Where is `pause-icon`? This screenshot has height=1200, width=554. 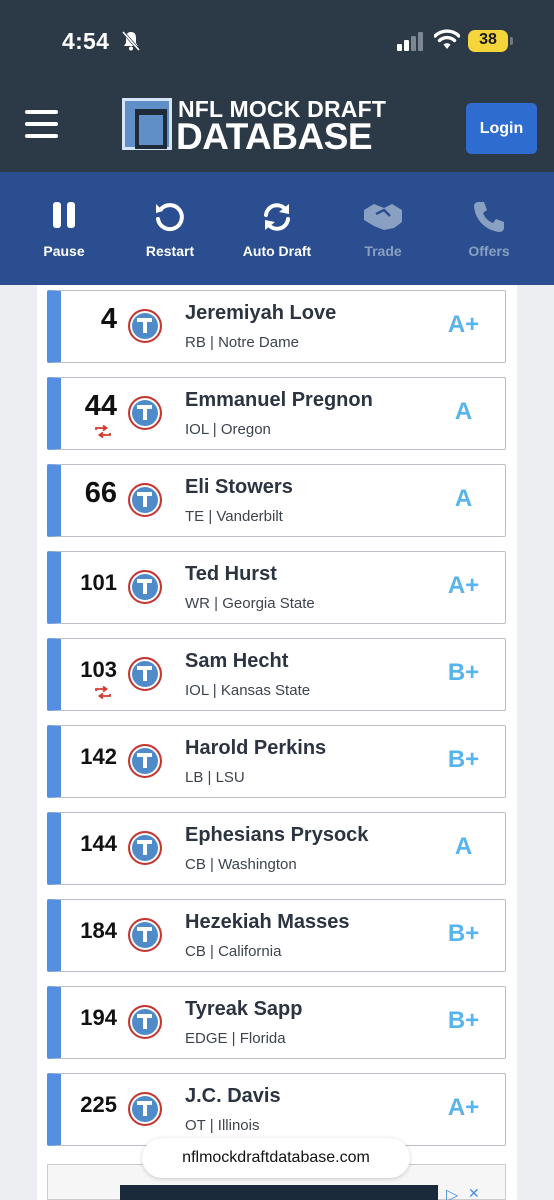 pause-icon is located at coordinates (64, 215).